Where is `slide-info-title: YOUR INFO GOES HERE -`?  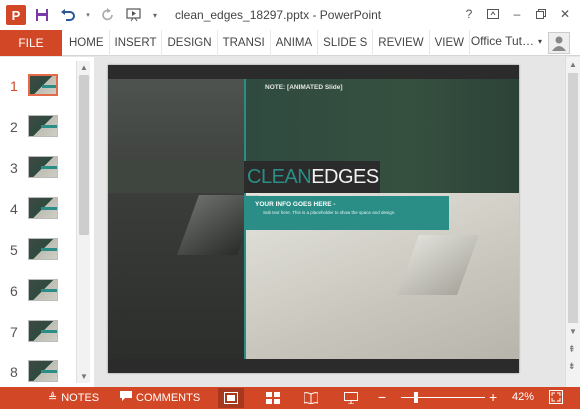
slide-info-title: YOUR INFO GOES HERE - is located at coordinates (295, 204).